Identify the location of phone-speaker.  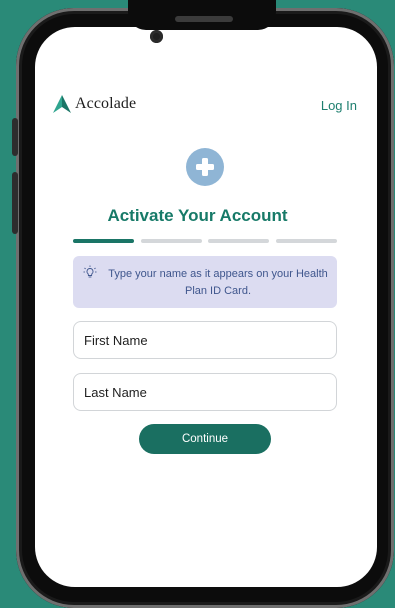
(204, 19).